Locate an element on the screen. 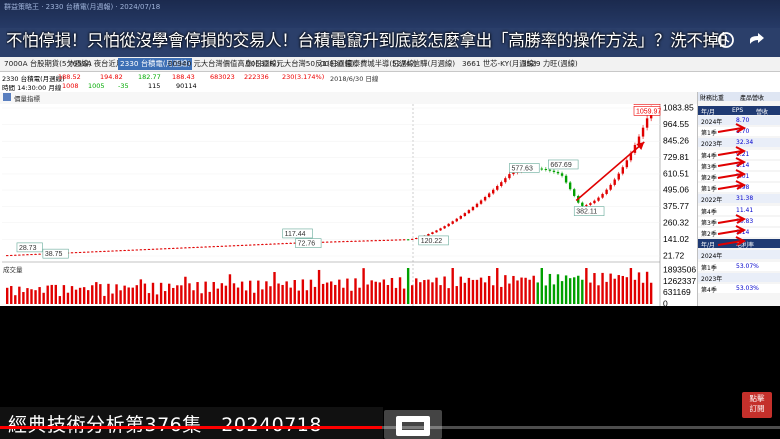  title-bar: 群益策略王 · 2330 台積電(月週報) · 2024/07/18 is located at coordinates (390, 14).